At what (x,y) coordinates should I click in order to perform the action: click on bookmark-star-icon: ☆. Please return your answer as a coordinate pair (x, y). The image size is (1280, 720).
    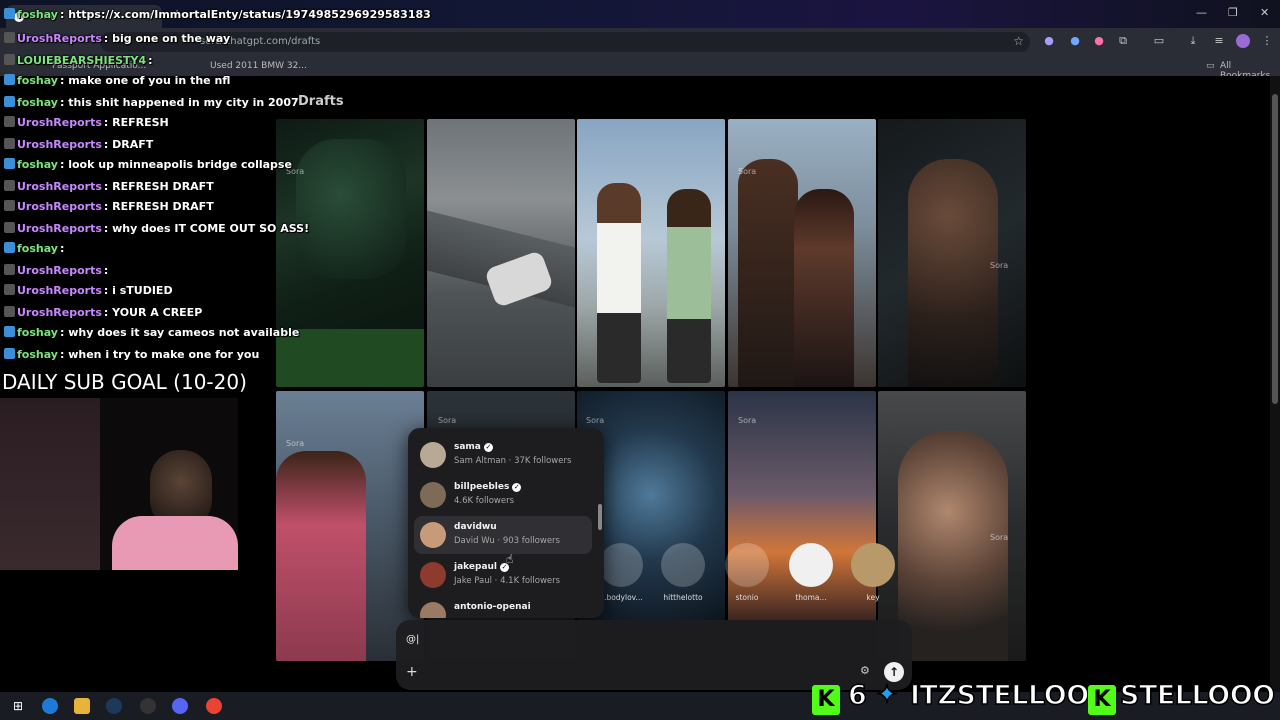
    Looking at the image, I should click on (1018, 41).